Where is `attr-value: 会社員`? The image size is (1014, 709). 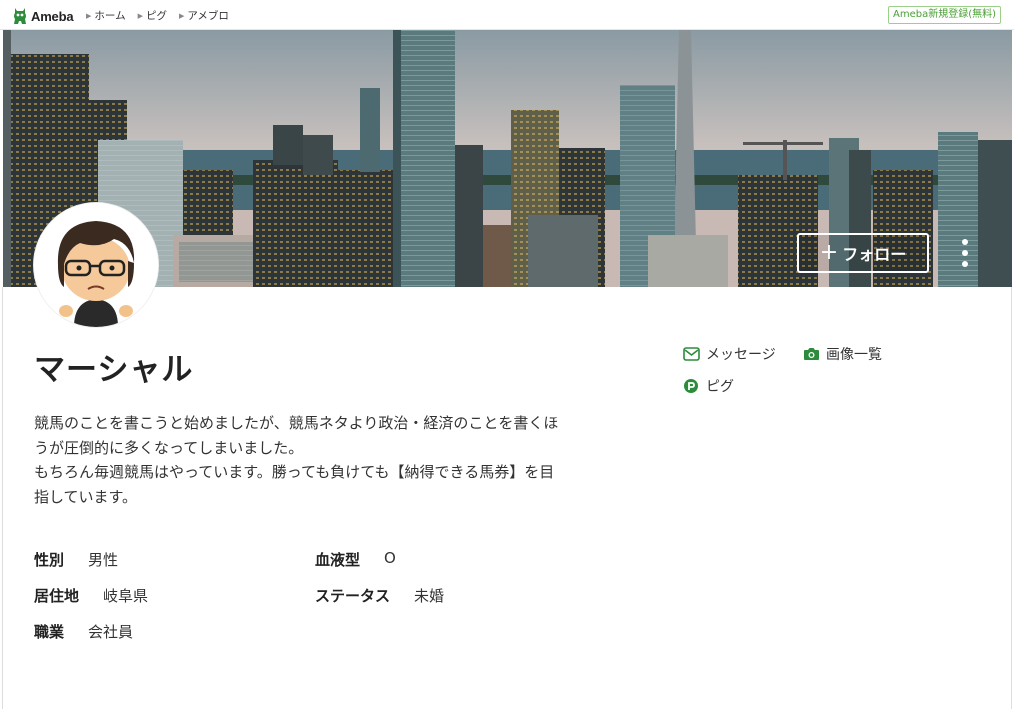
attr-value: 会社員 is located at coordinates (111, 632).